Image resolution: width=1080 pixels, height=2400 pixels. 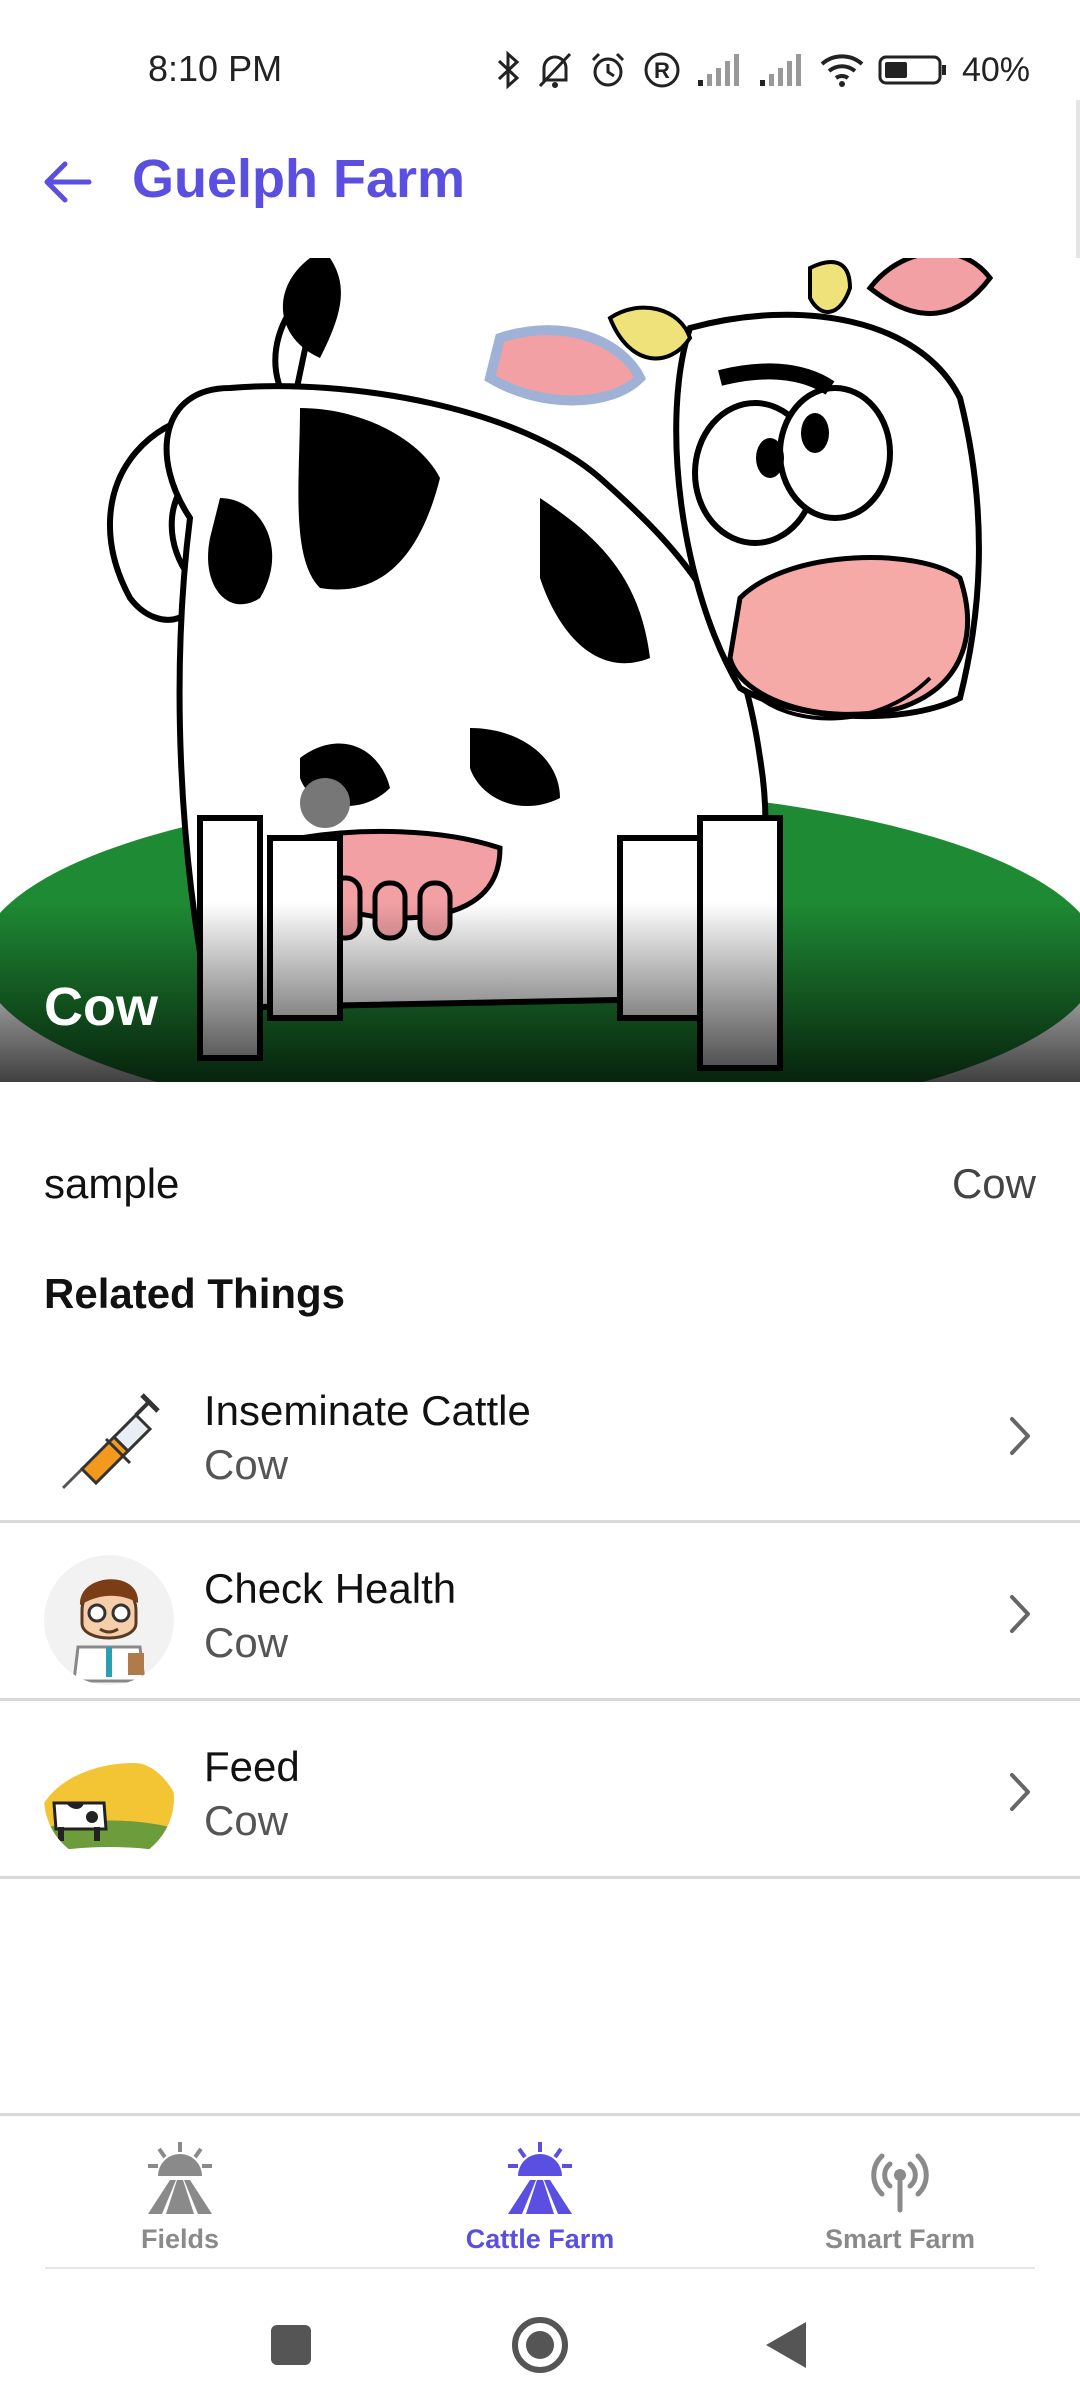 I want to click on nav-cattle-farm: Cattle Farm, so click(x=540, y=2203).